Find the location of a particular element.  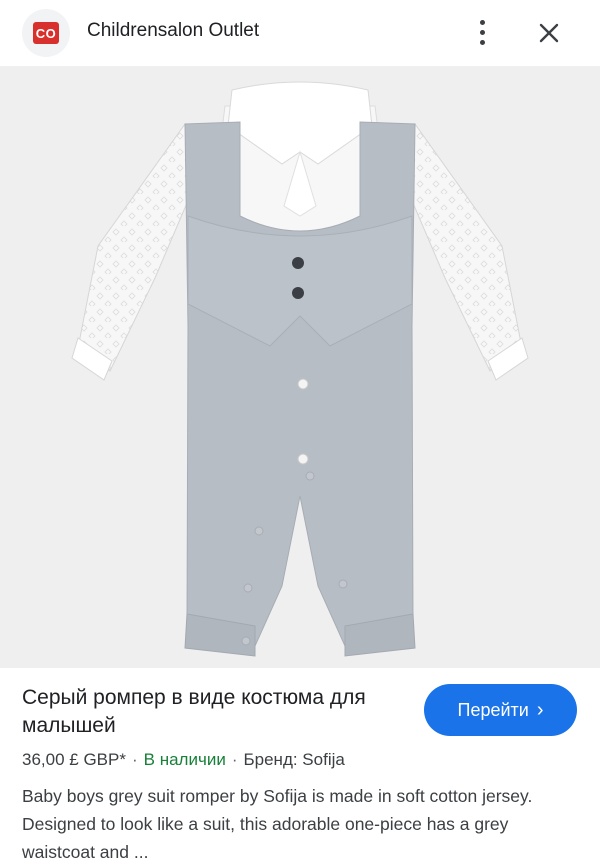

availability-badge: В наличии is located at coordinates (184, 759).